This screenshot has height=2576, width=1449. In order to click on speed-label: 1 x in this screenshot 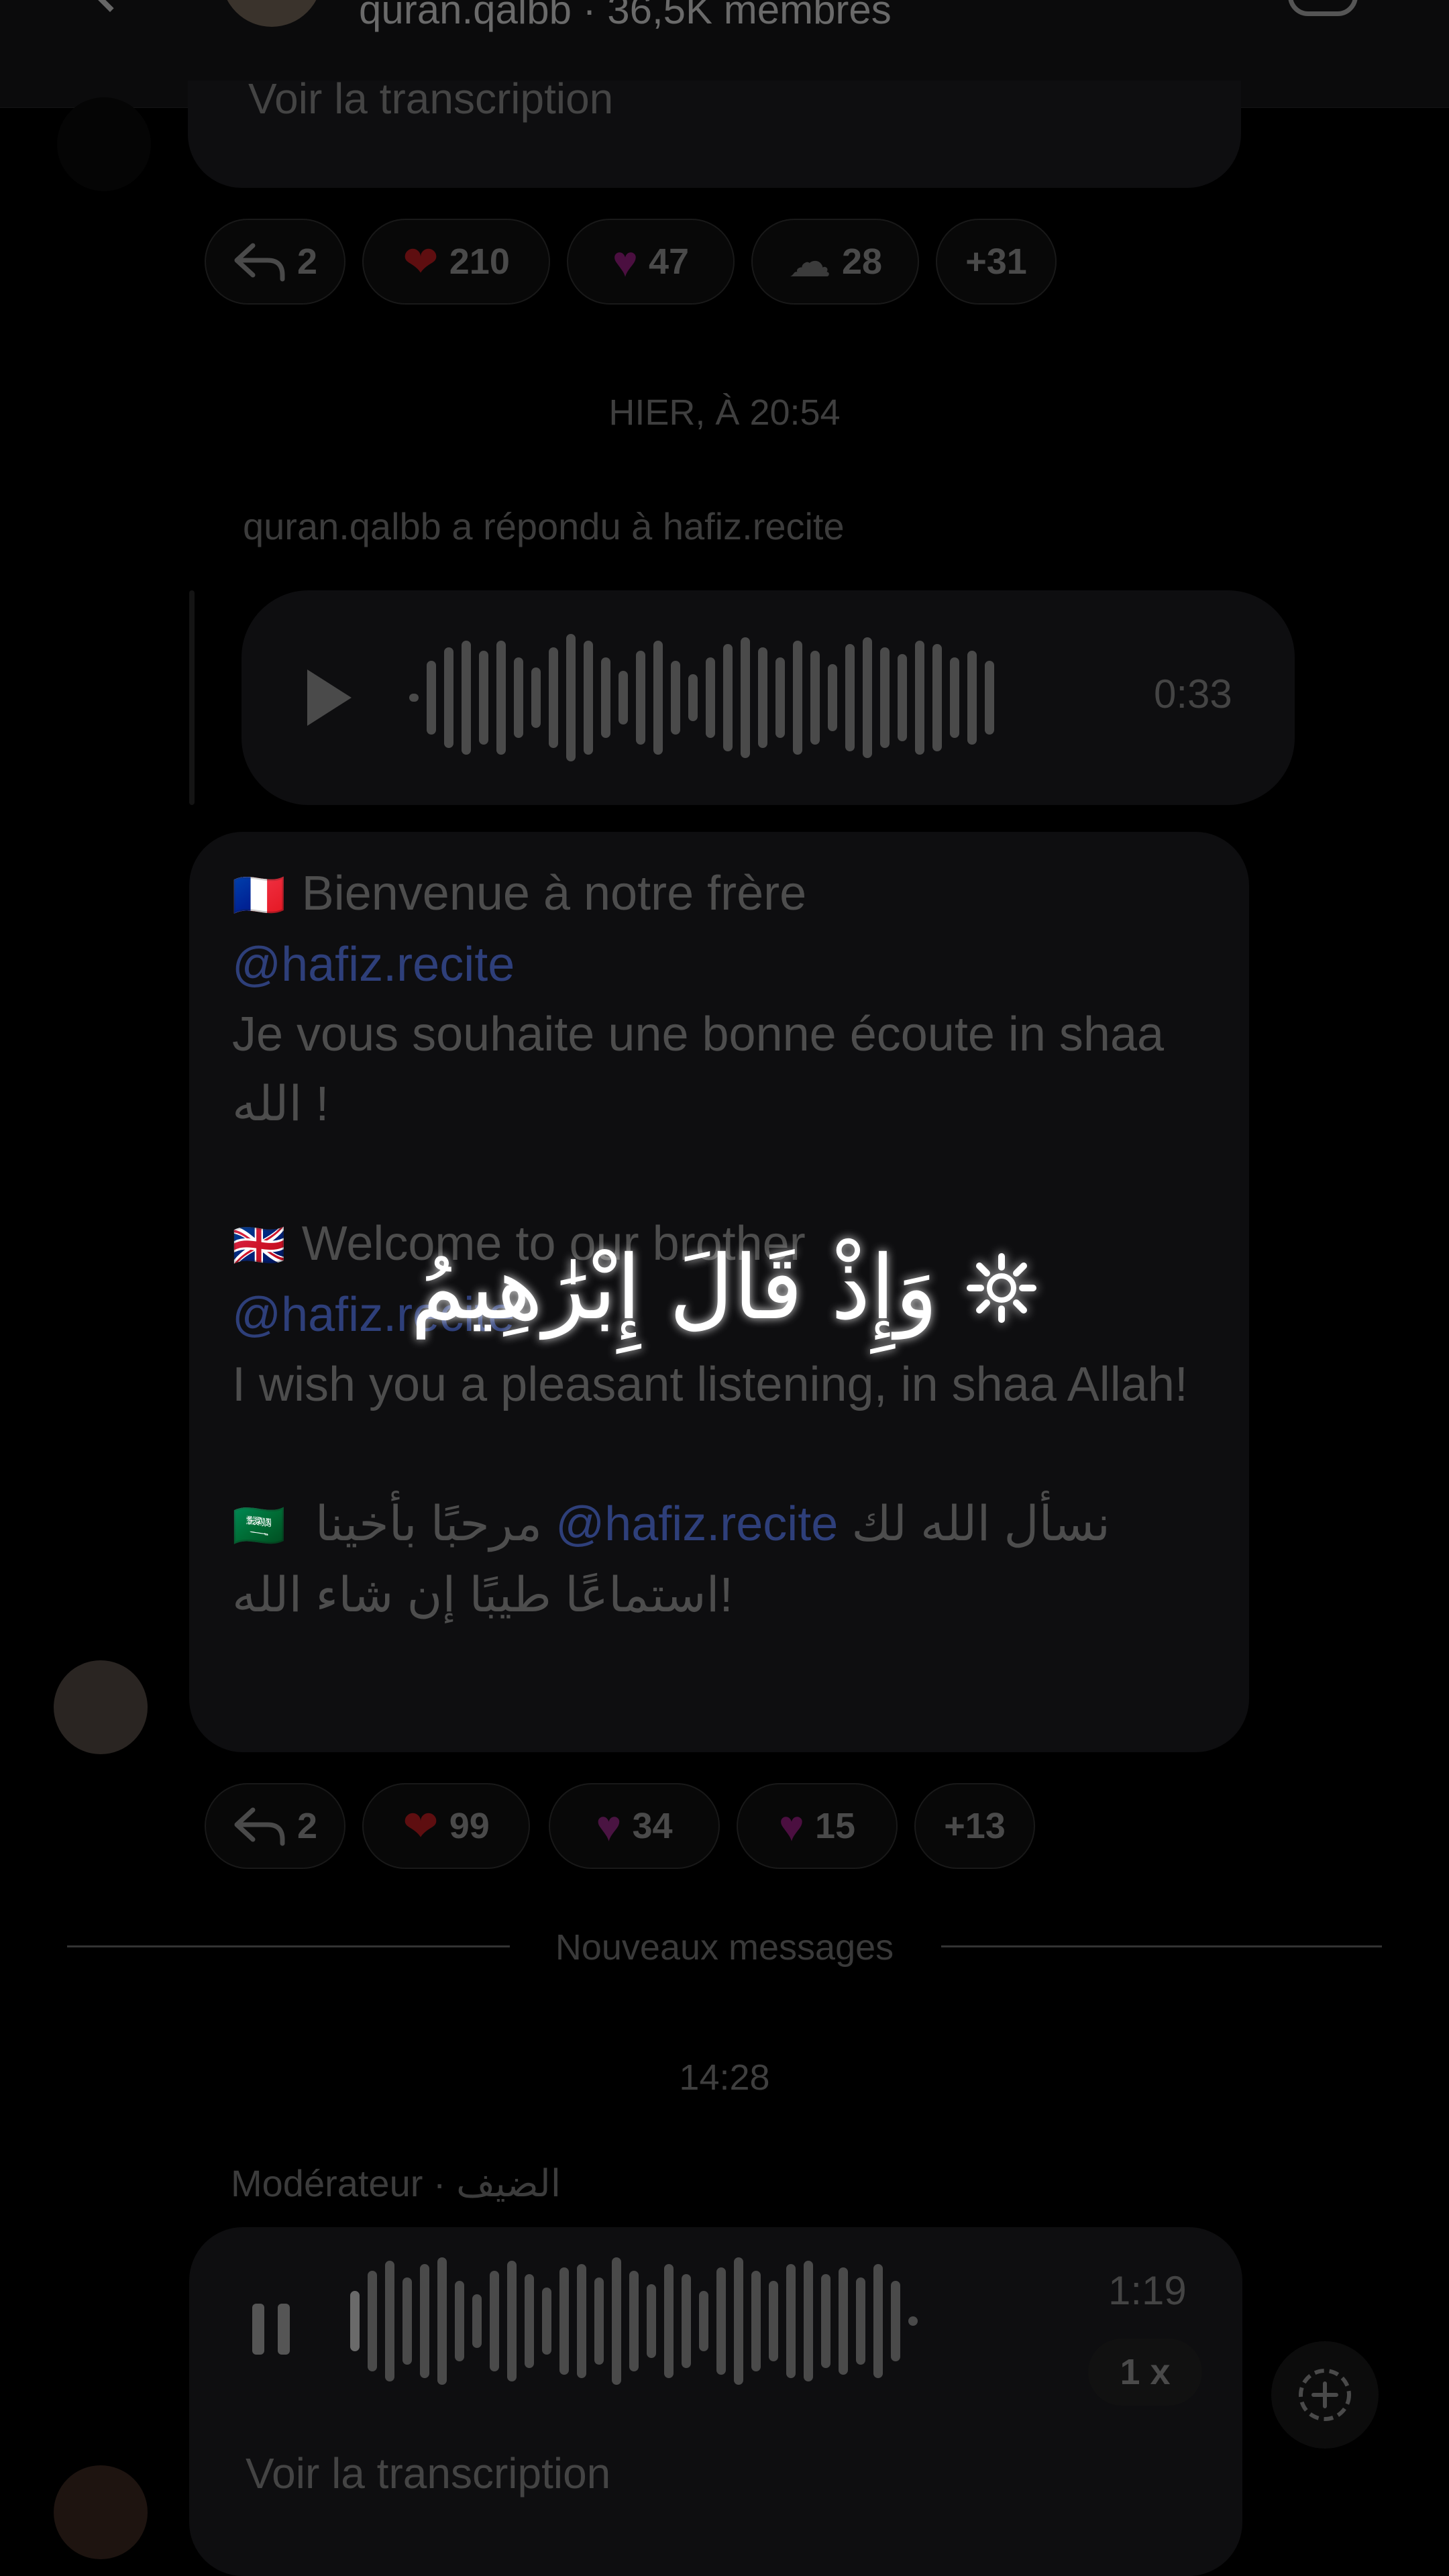, I will do `click(1145, 2372)`.